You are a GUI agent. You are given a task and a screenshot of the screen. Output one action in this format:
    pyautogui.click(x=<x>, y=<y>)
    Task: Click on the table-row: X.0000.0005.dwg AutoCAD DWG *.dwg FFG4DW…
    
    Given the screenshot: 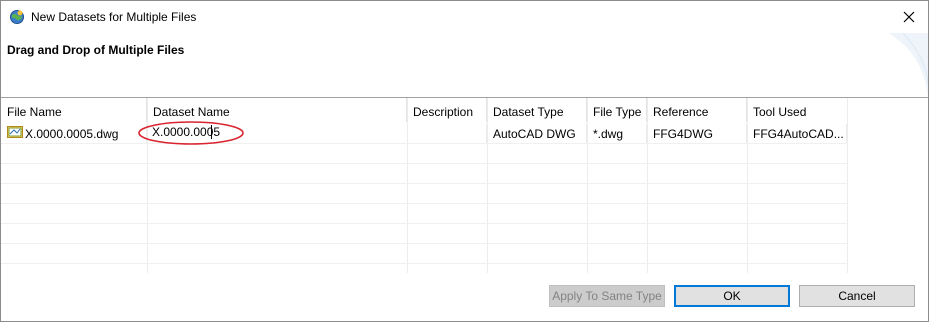 What is the action you would take?
    pyautogui.click(x=424, y=134)
    